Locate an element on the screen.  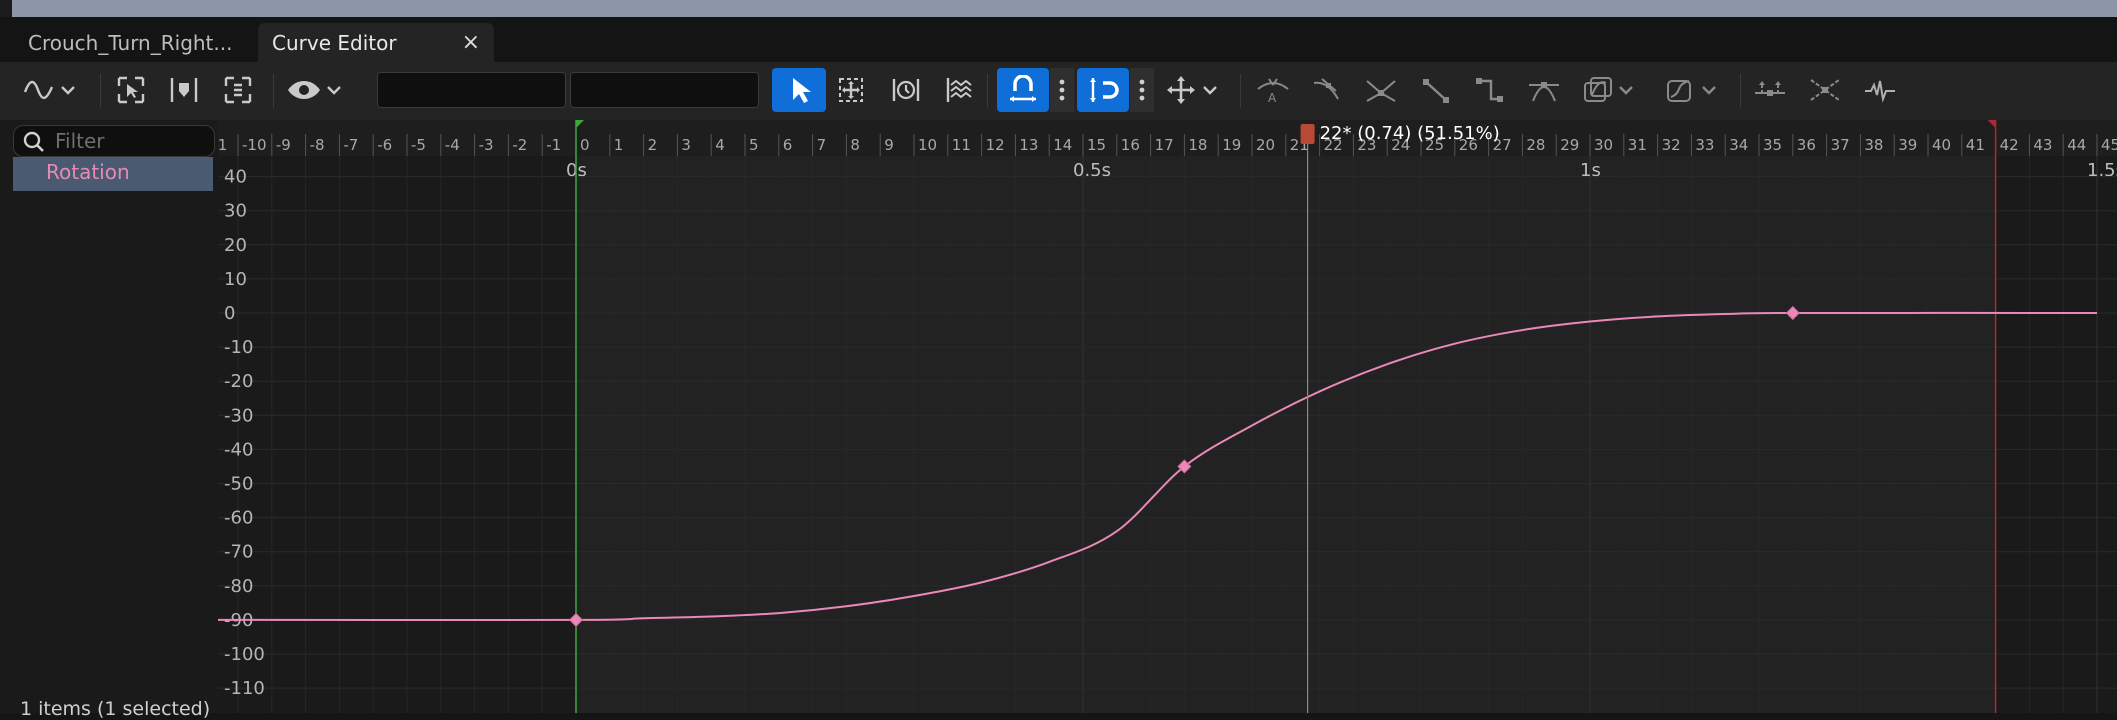
frame-horizontal-button is located at coordinates (184, 90).